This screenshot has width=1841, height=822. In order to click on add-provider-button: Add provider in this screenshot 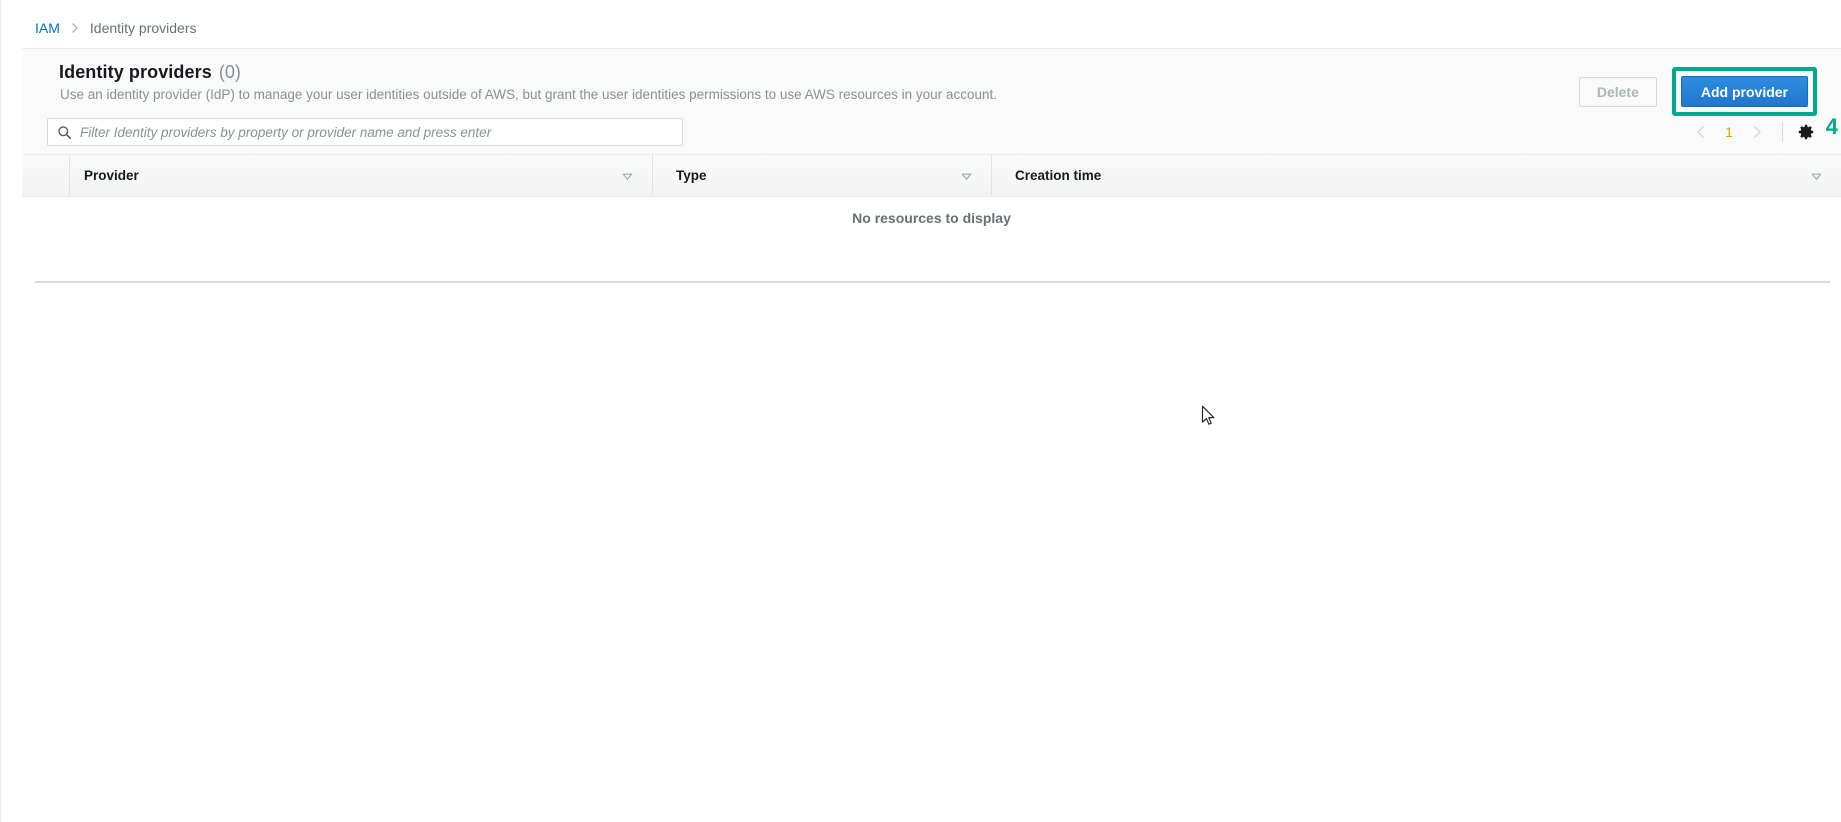, I will do `click(1744, 91)`.